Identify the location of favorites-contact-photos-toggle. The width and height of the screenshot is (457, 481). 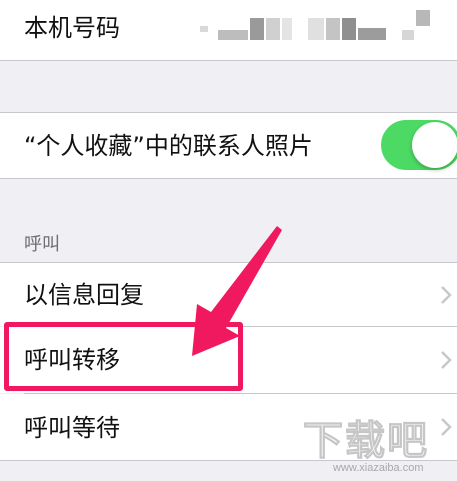
(419, 145).